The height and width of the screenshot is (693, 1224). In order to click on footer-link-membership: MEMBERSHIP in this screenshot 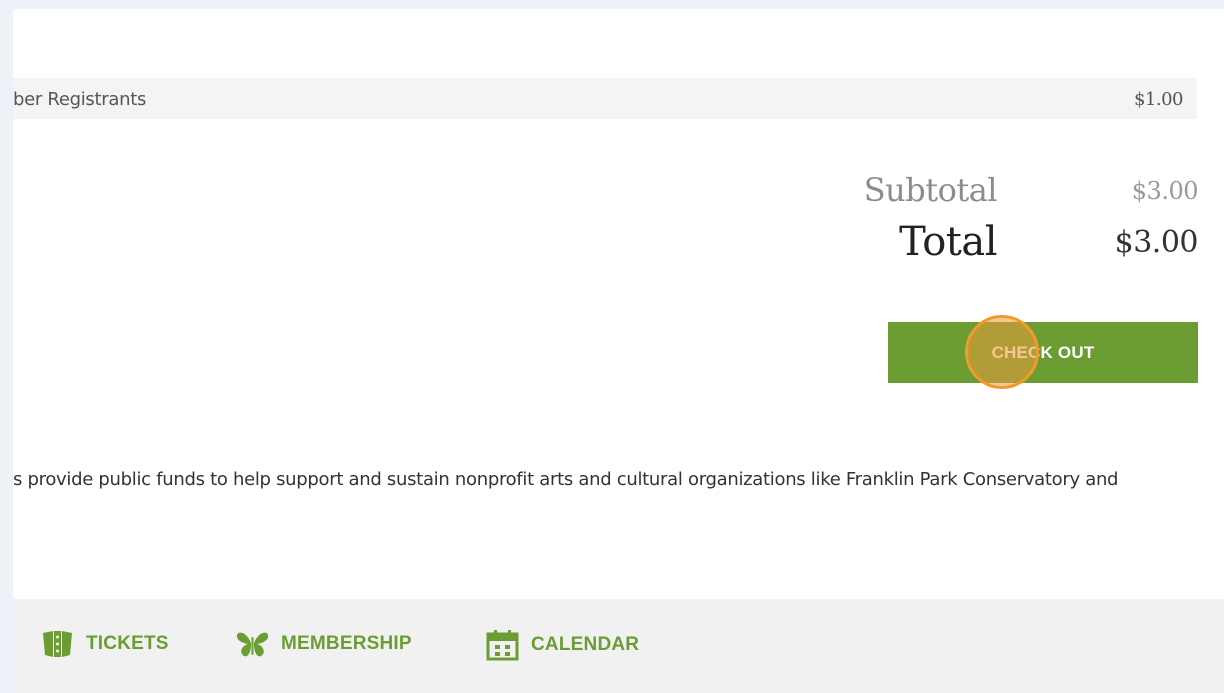, I will do `click(324, 644)`.